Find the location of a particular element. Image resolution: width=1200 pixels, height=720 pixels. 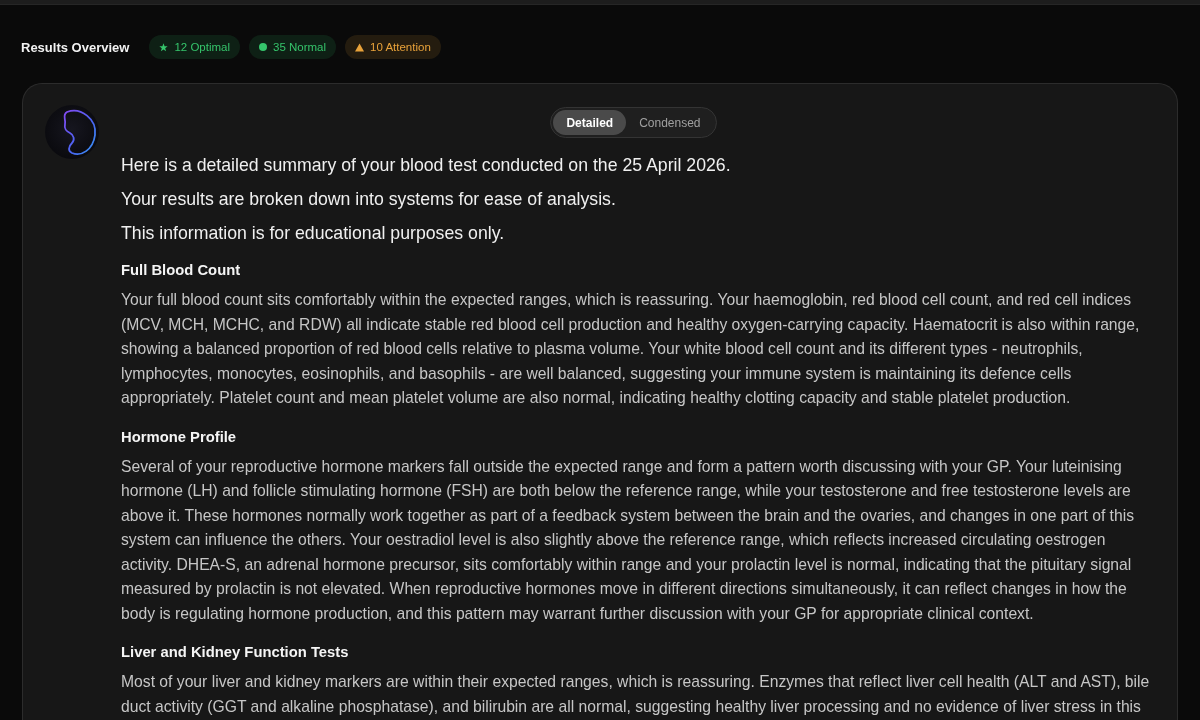

status-badge: 35 Normal is located at coordinates (293, 47).